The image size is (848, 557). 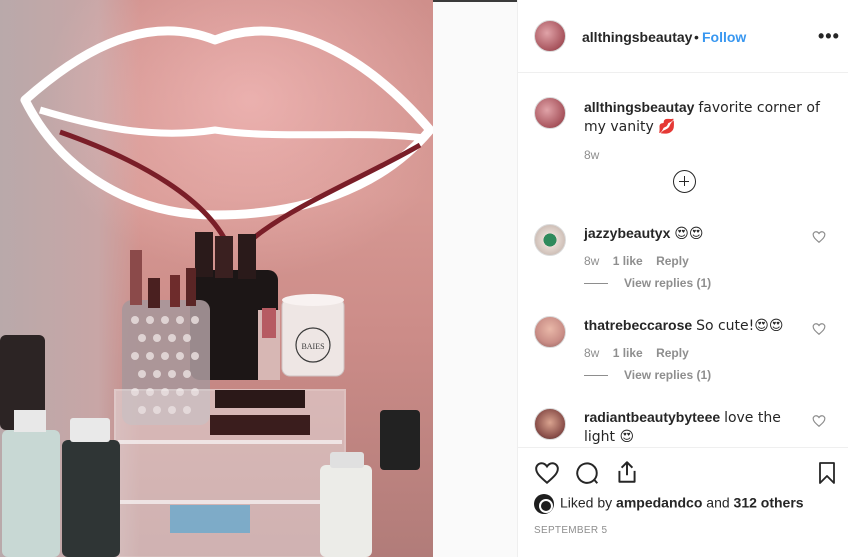 What do you see at coordinates (313, 337) in the screenshot?
I see `candle` at bounding box center [313, 337].